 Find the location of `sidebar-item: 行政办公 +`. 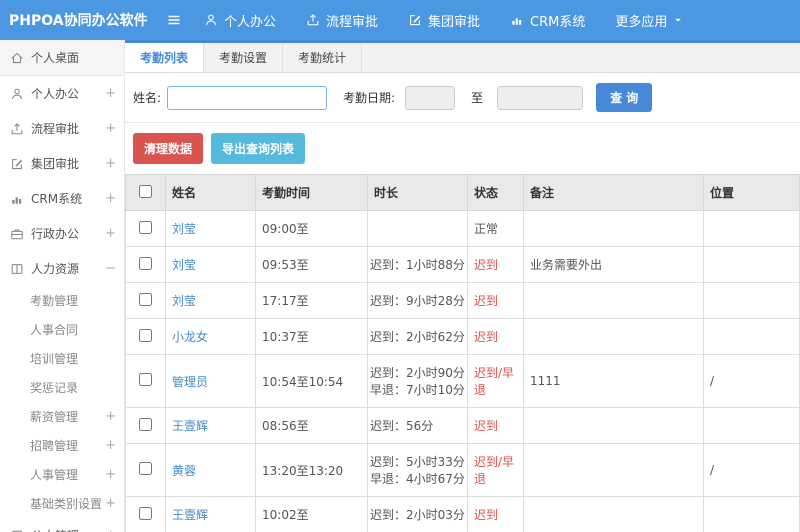

sidebar-item: 行政办公 + is located at coordinates (62, 233).